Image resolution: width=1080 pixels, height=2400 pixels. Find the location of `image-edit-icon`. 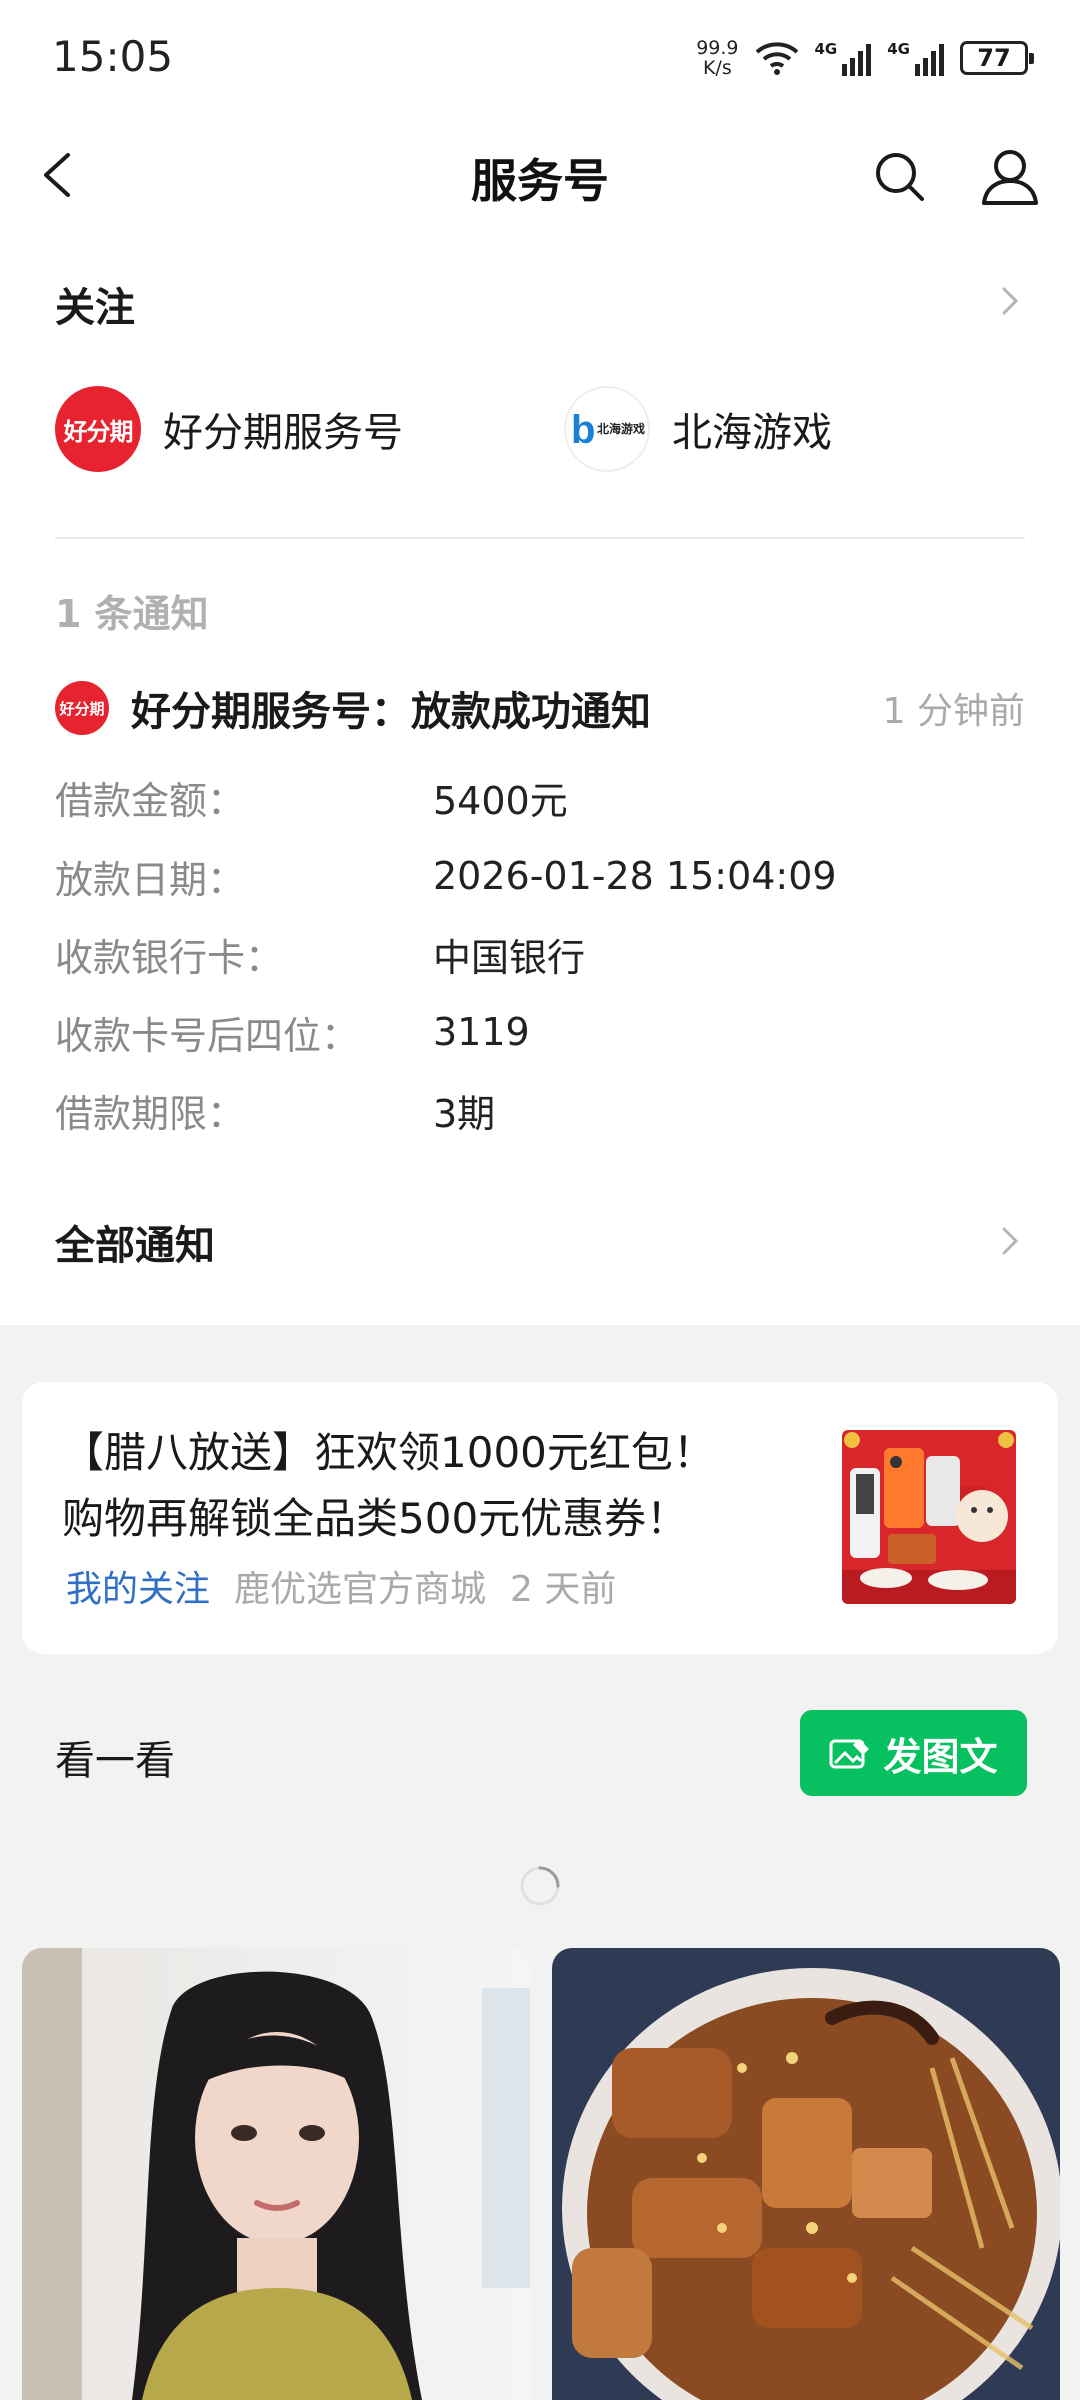

image-edit-icon is located at coordinates (849, 1754).